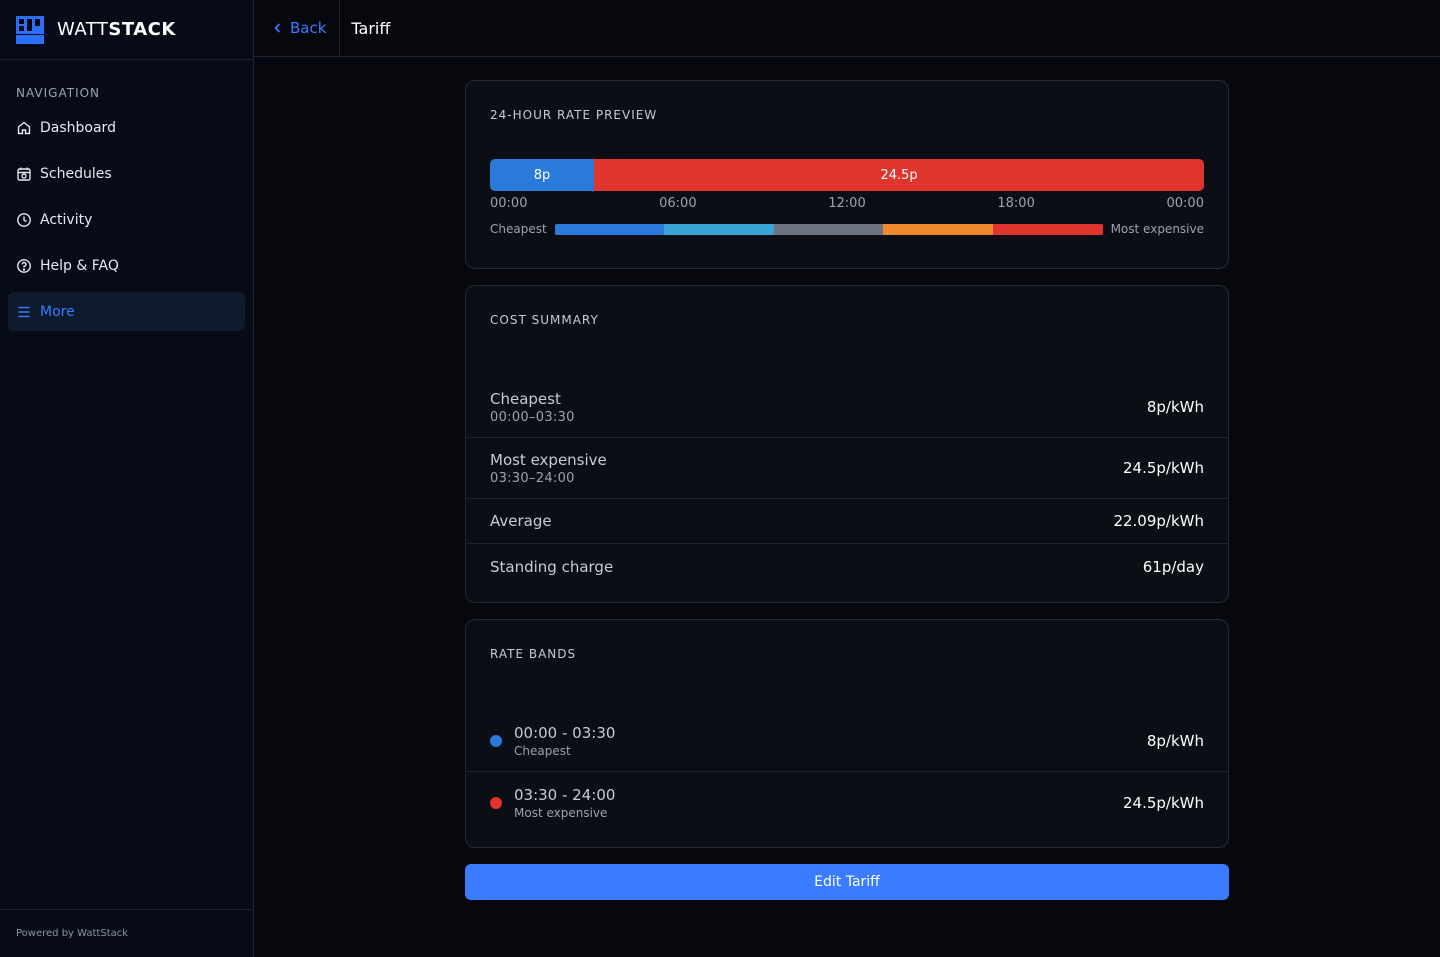  What do you see at coordinates (847, 521) in the screenshot?
I see `summary-row-average: Average 22.09p/kWh` at bounding box center [847, 521].